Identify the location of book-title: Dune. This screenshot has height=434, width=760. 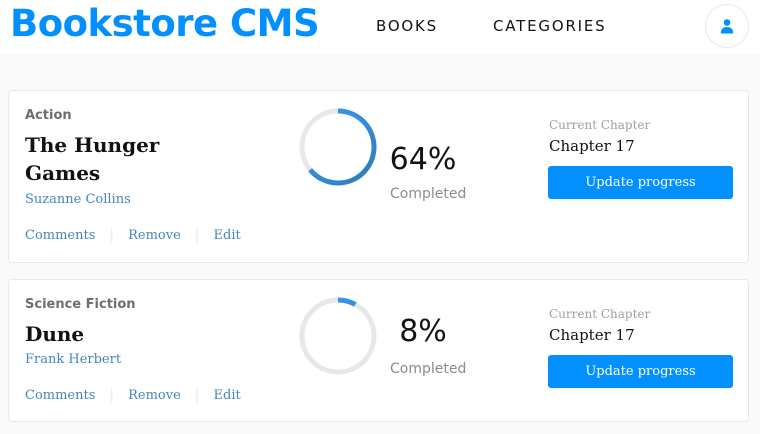
(55, 334).